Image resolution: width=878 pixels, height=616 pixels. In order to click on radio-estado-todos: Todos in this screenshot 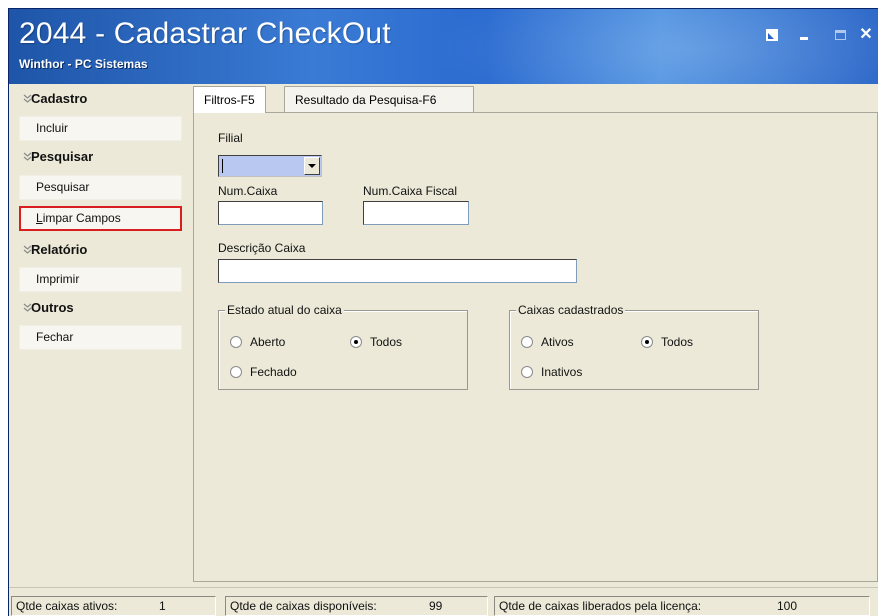, I will do `click(376, 342)`.